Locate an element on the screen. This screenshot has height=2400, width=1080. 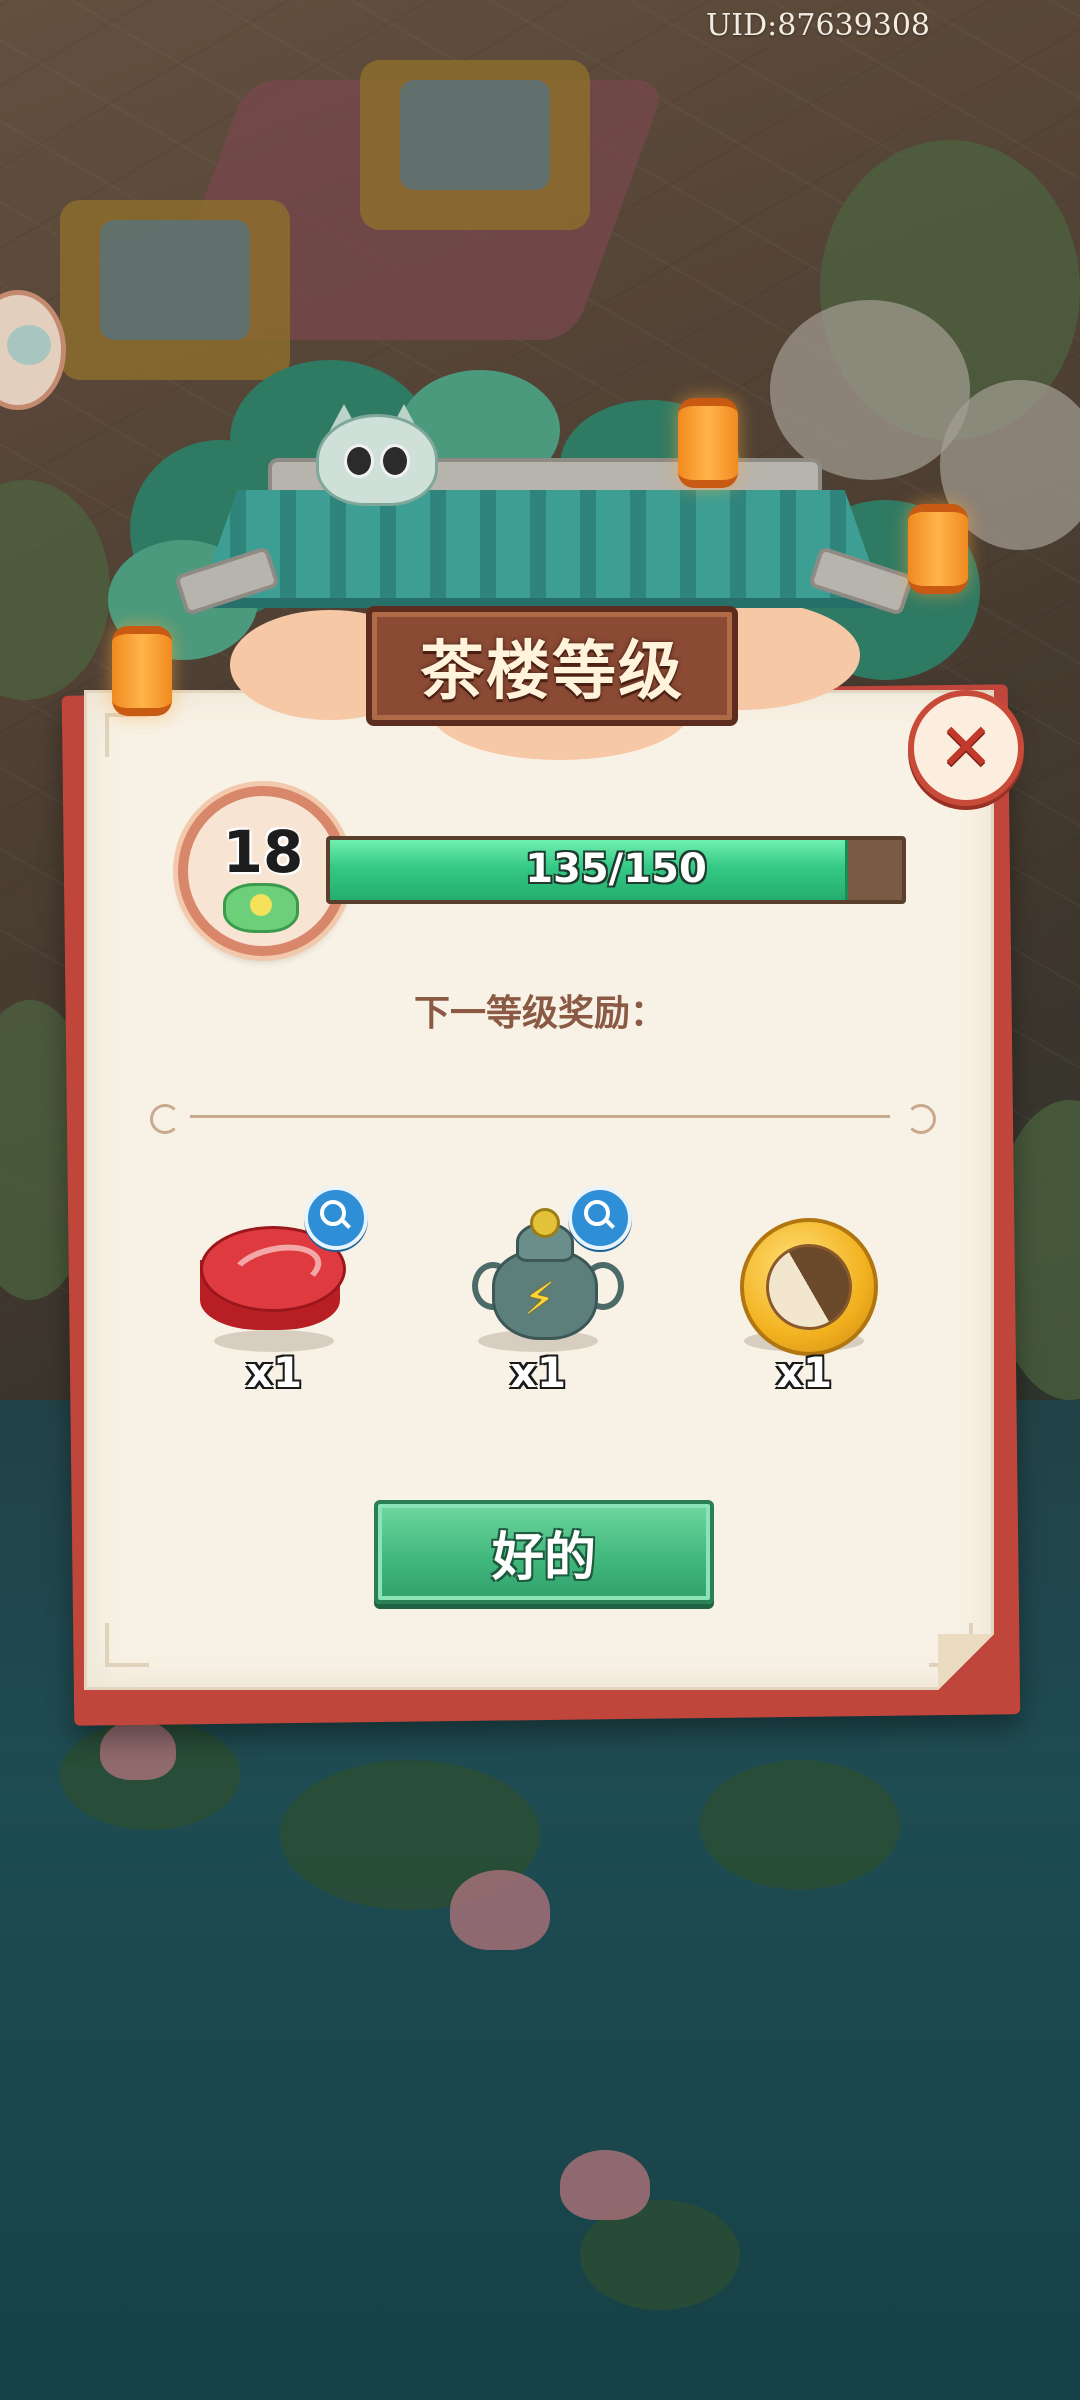
flower-icon is located at coordinates (261, 908).